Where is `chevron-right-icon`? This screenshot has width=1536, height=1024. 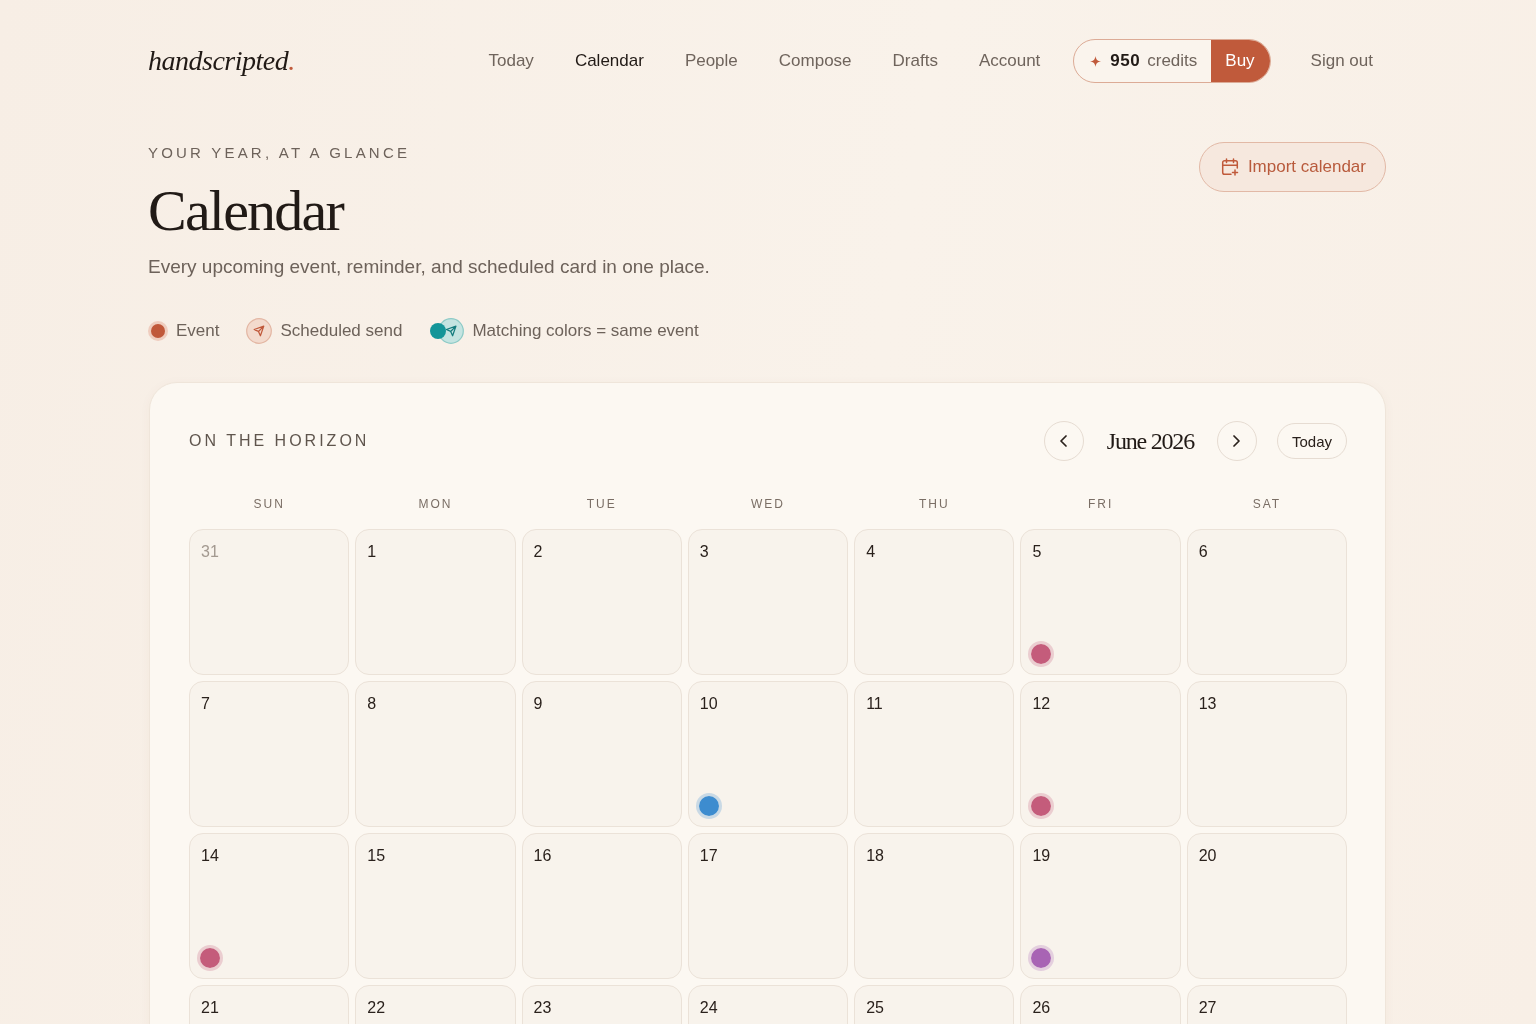
chevron-right-icon is located at coordinates (1237, 441).